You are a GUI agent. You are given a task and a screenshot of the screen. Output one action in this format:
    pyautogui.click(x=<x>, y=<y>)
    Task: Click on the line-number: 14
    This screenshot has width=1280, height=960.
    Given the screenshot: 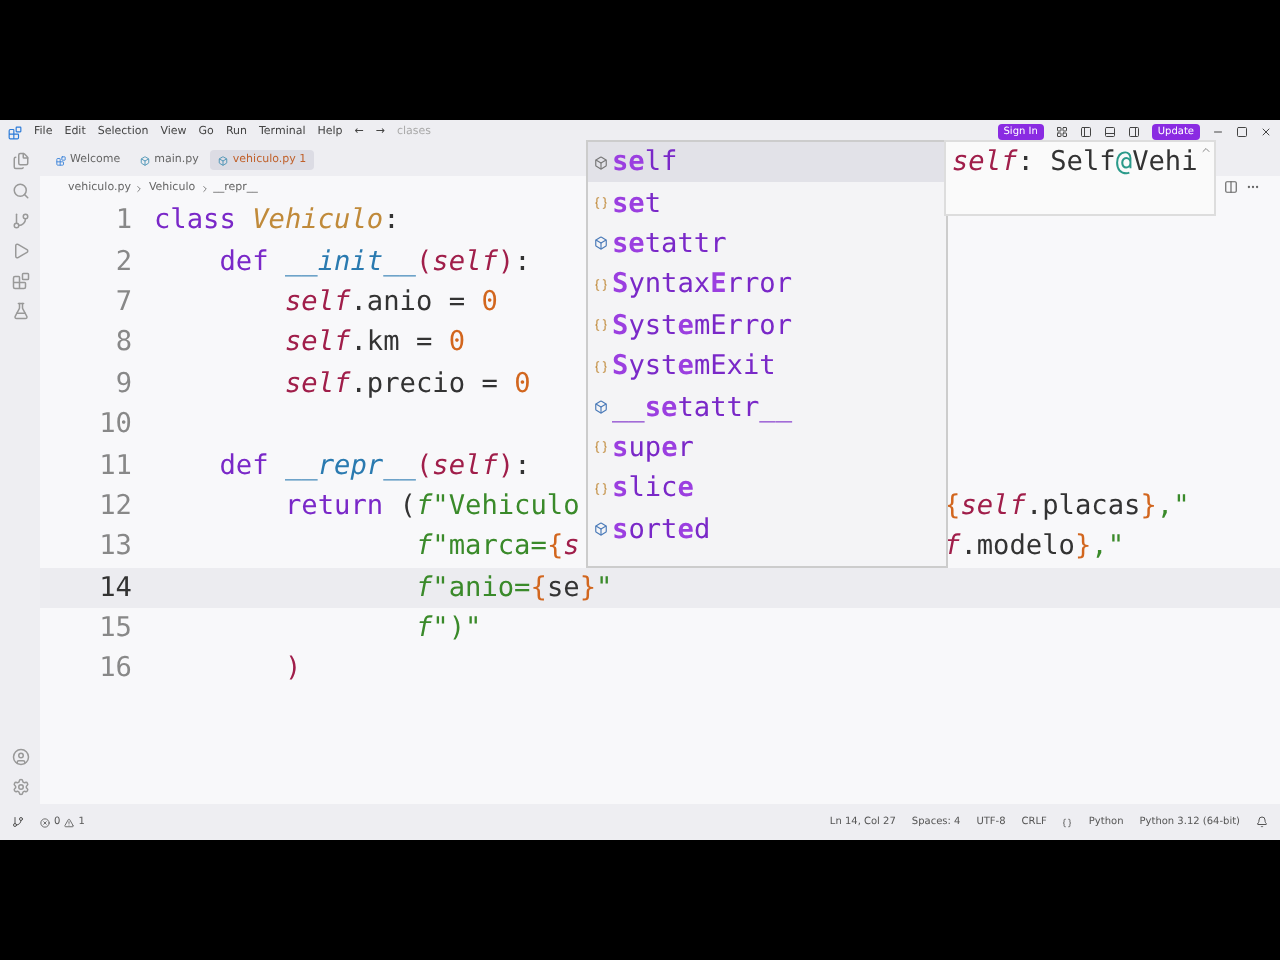 What is the action you would take?
    pyautogui.click(x=114, y=587)
    